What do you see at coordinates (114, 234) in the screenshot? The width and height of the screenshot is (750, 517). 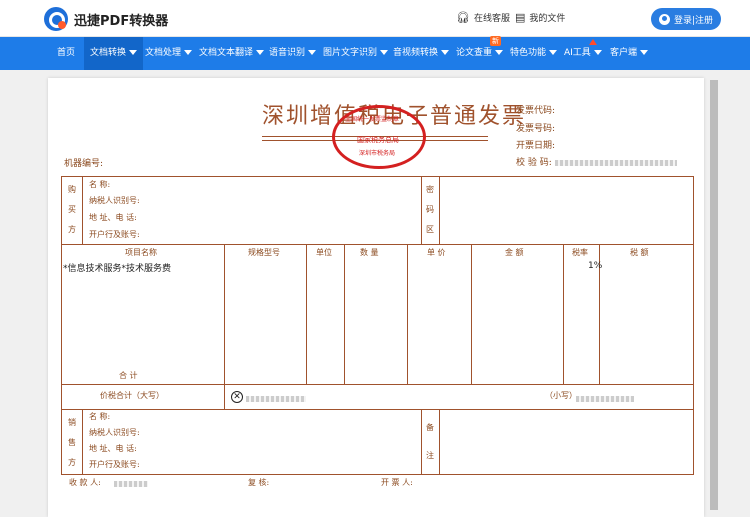 I see `buyer-bank-label: 开户行及账号:` at bounding box center [114, 234].